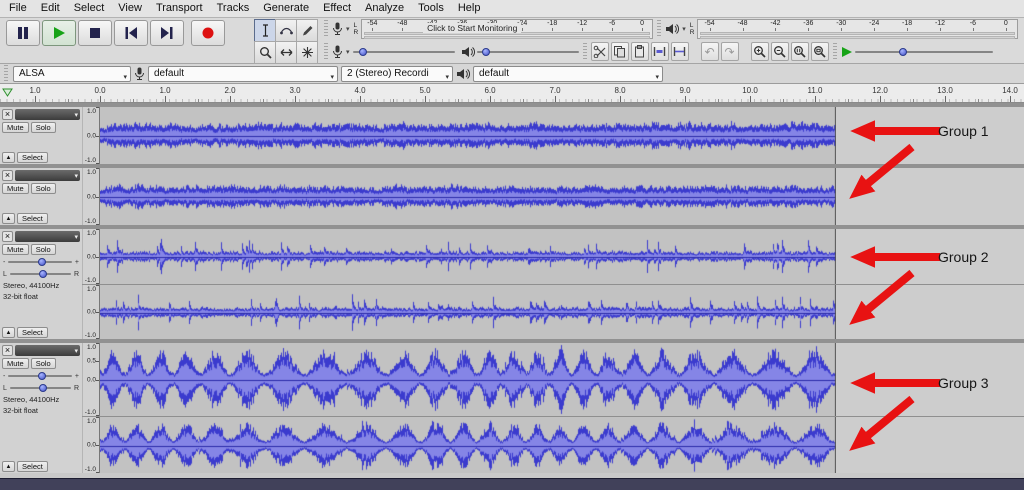 The width and height of the screenshot is (1024, 490). Describe the element at coordinates (286, 30) in the screenshot. I see `envelope-tool-button` at that location.